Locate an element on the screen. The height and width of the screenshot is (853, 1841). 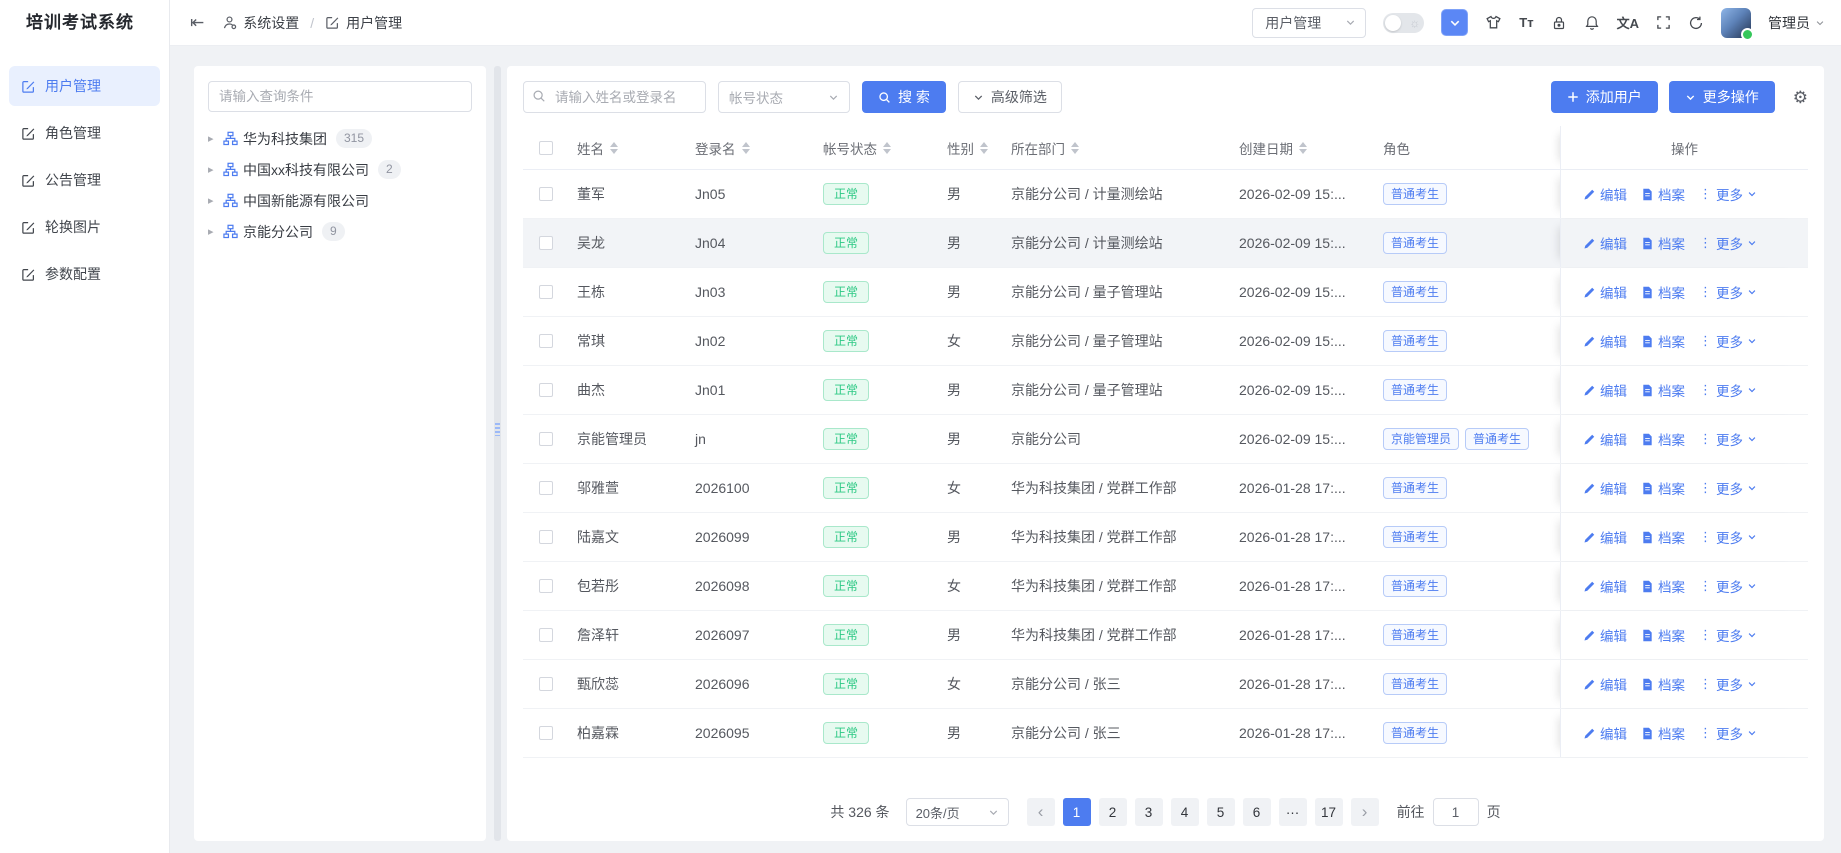
org-tree-node: ▸ 华为科技集团 315 is located at coordinates (340, 138).